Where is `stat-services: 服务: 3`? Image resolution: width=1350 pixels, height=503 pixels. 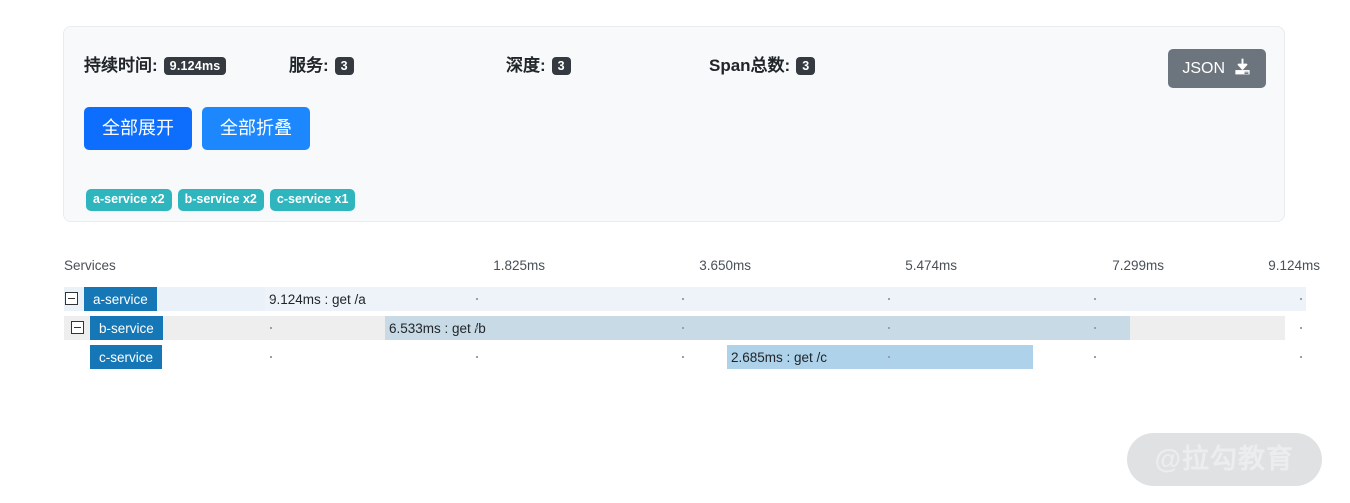
stat-services: 服务: 3 is located at coordinates (321, 66).